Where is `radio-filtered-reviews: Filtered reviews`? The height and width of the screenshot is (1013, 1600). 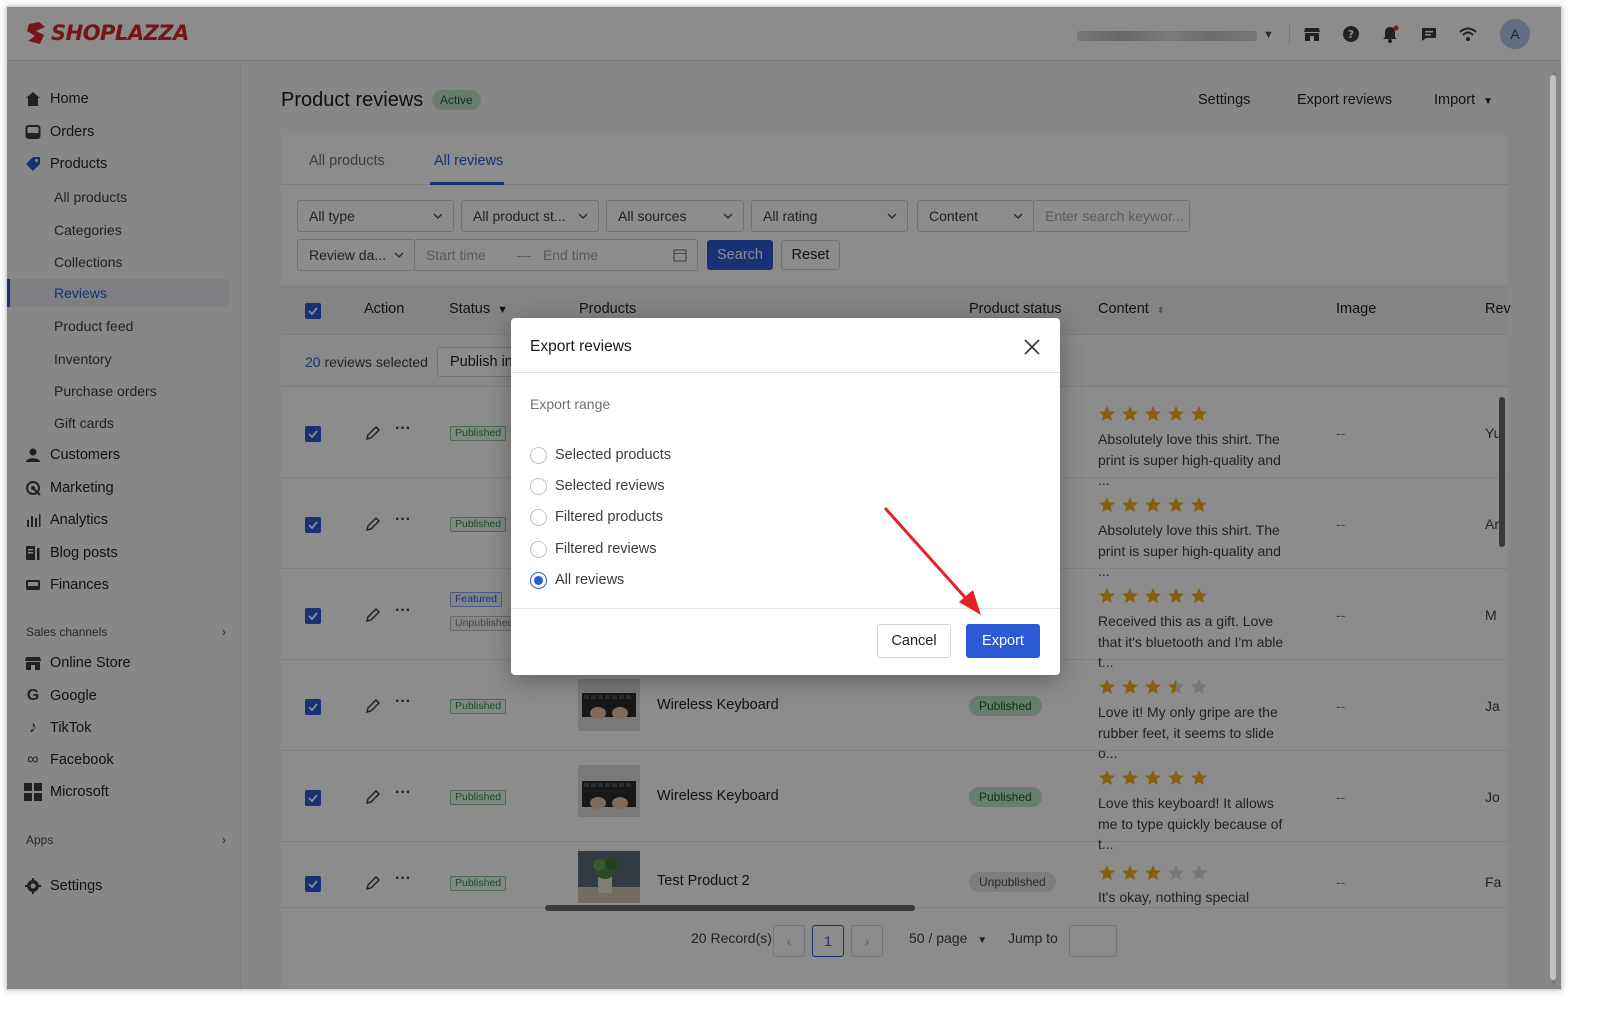 radio-filtered-reviews: Filtered reviews is located at coordinates (593, 549).